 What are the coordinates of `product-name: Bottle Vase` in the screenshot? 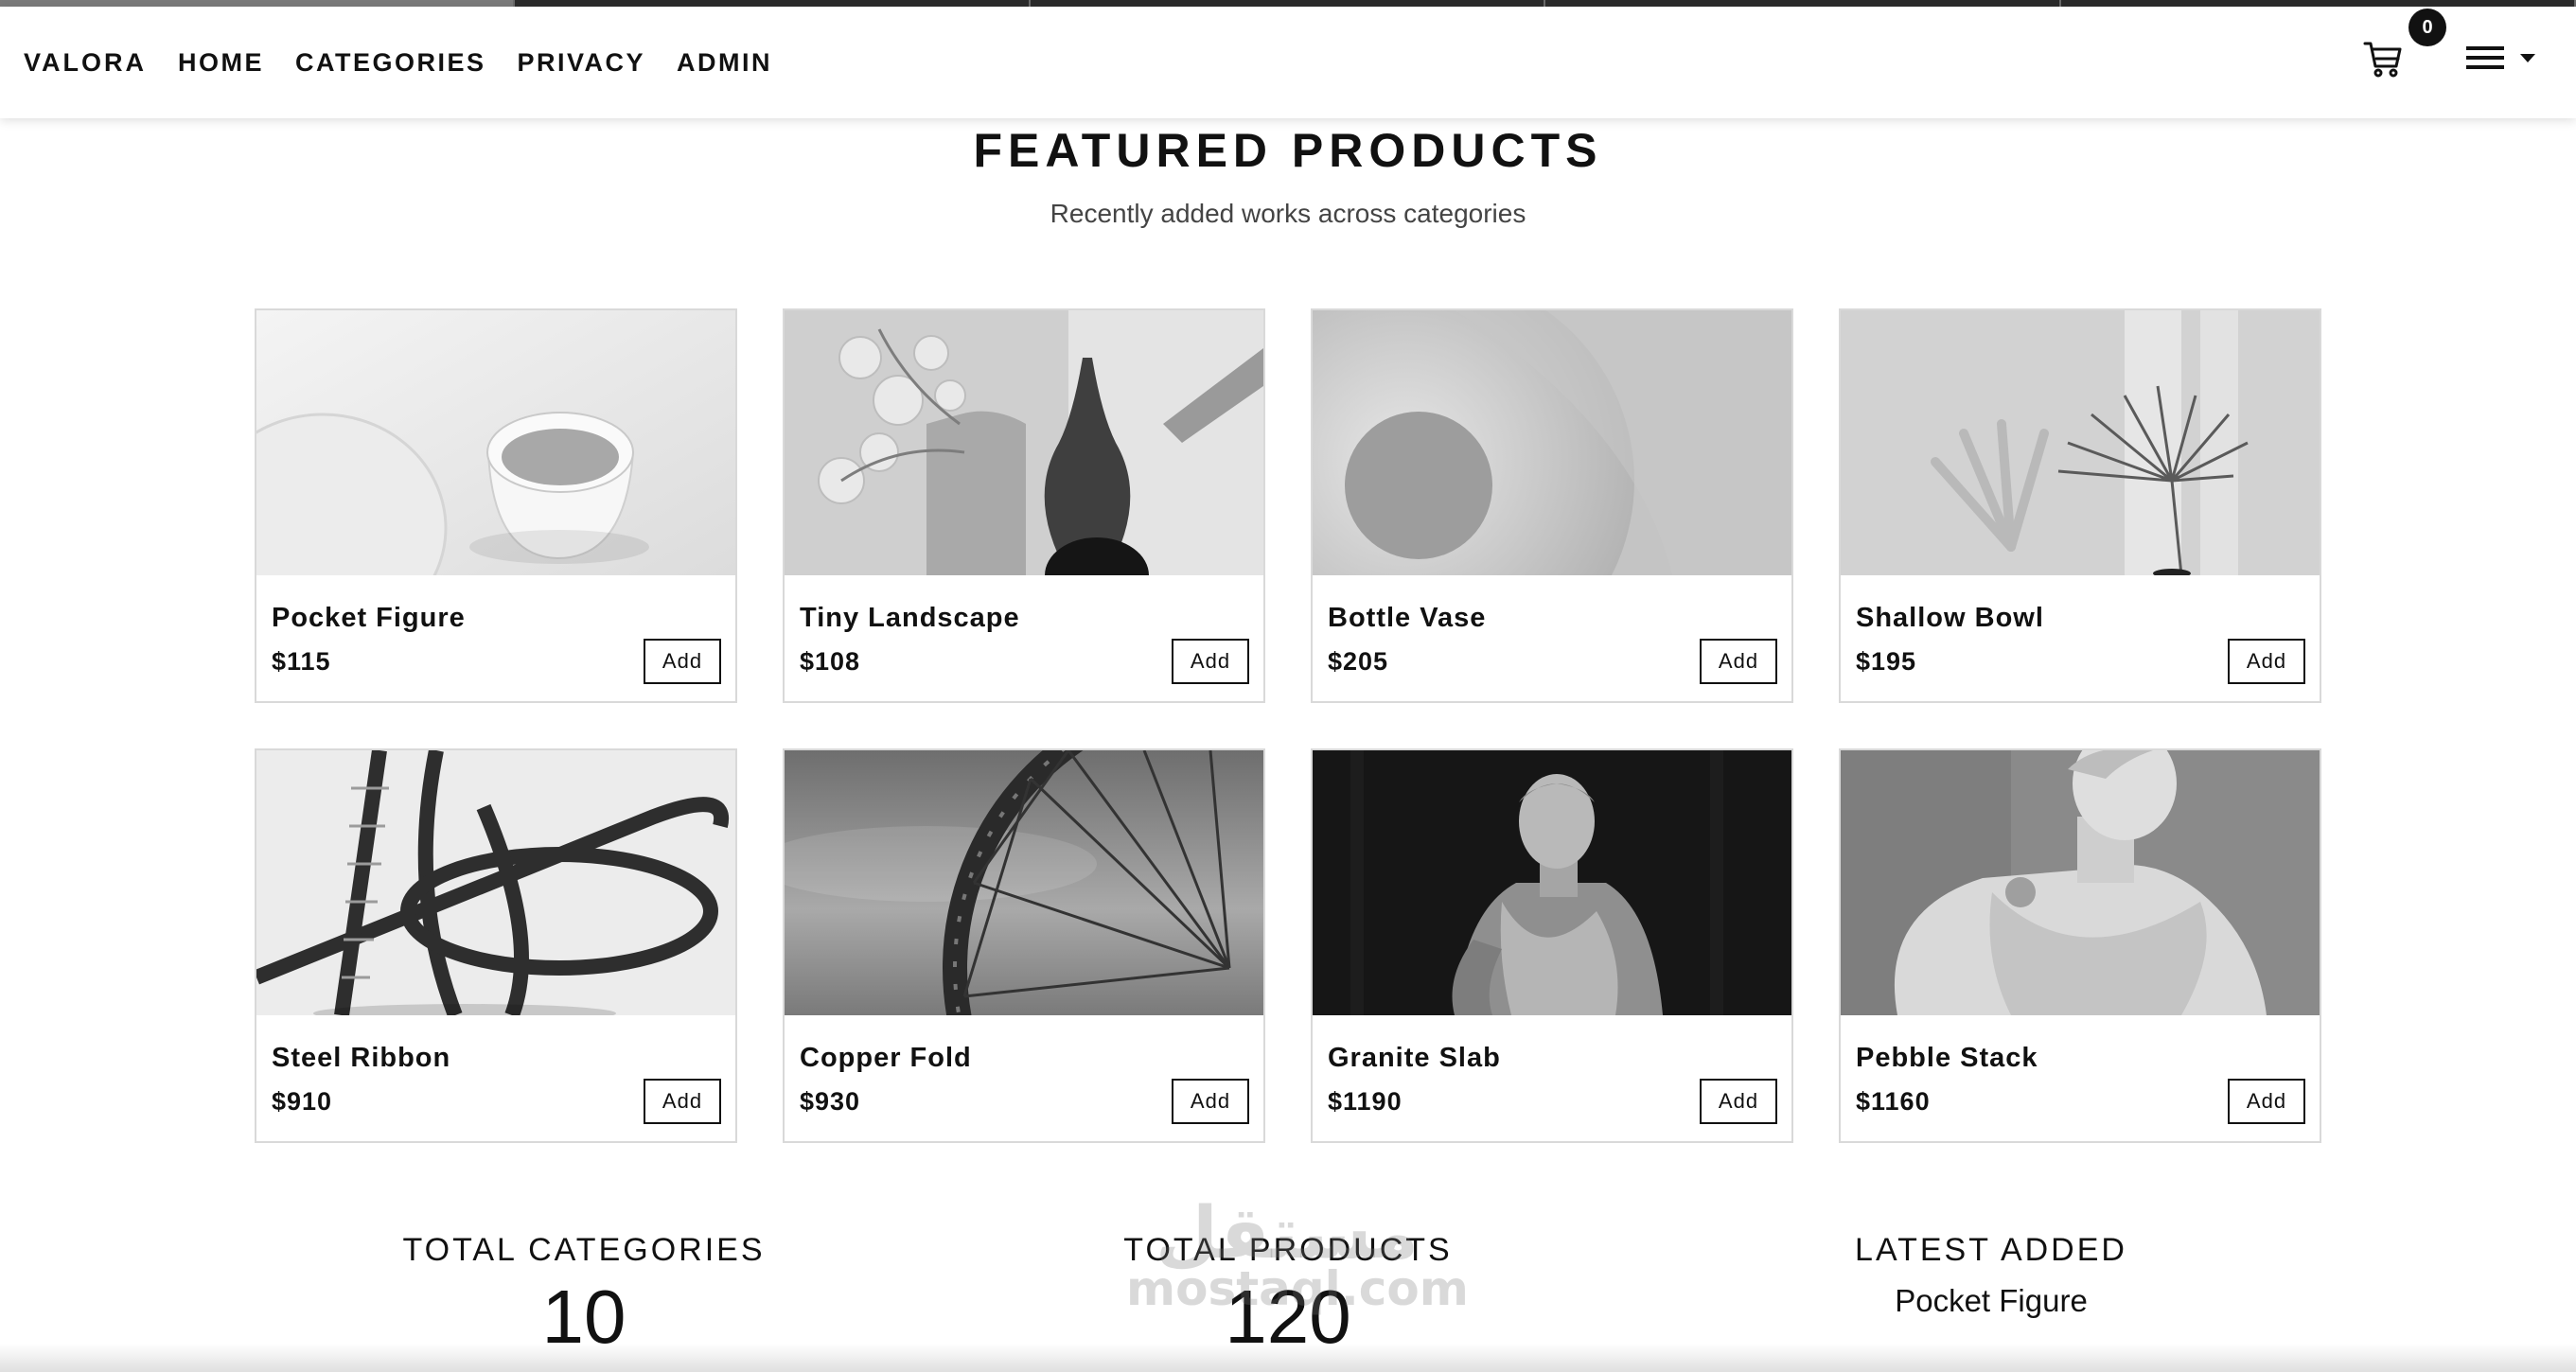 It's located at (1407, 618).